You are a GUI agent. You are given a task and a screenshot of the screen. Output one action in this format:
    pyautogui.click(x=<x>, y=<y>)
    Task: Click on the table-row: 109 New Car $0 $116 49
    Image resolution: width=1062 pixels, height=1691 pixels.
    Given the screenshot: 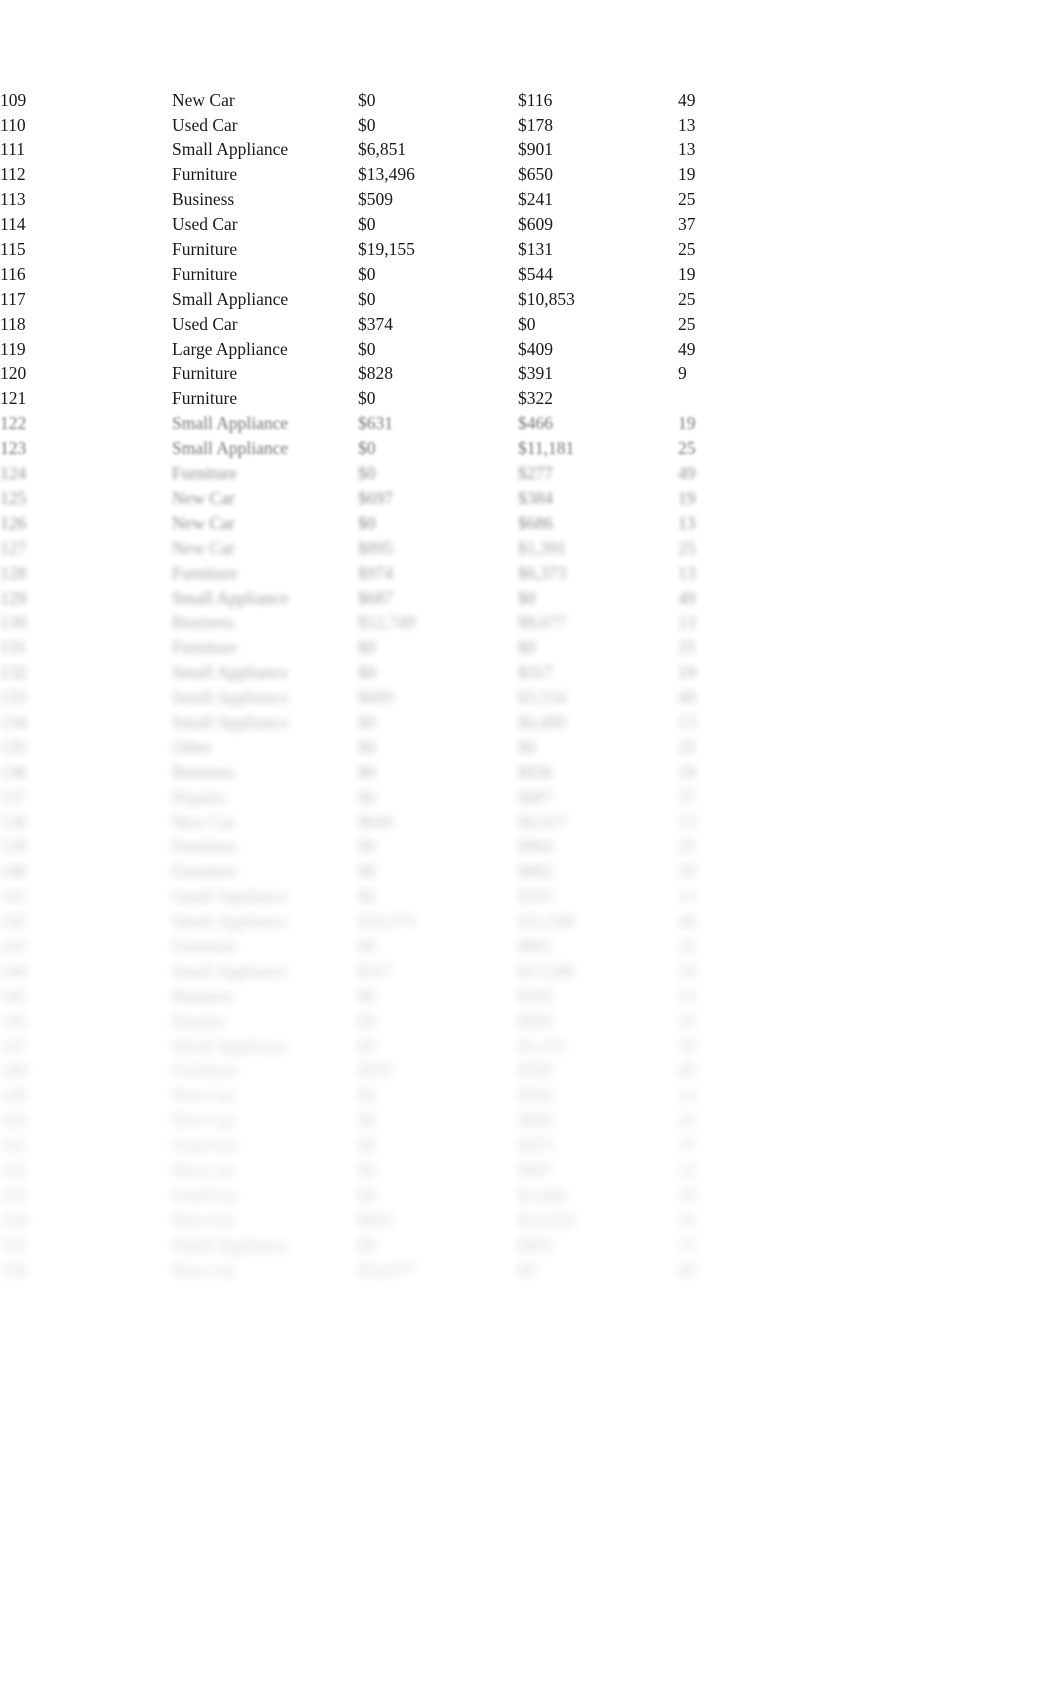 What is the action you would take?
    pyautogui.click(x=531, y=100)
    